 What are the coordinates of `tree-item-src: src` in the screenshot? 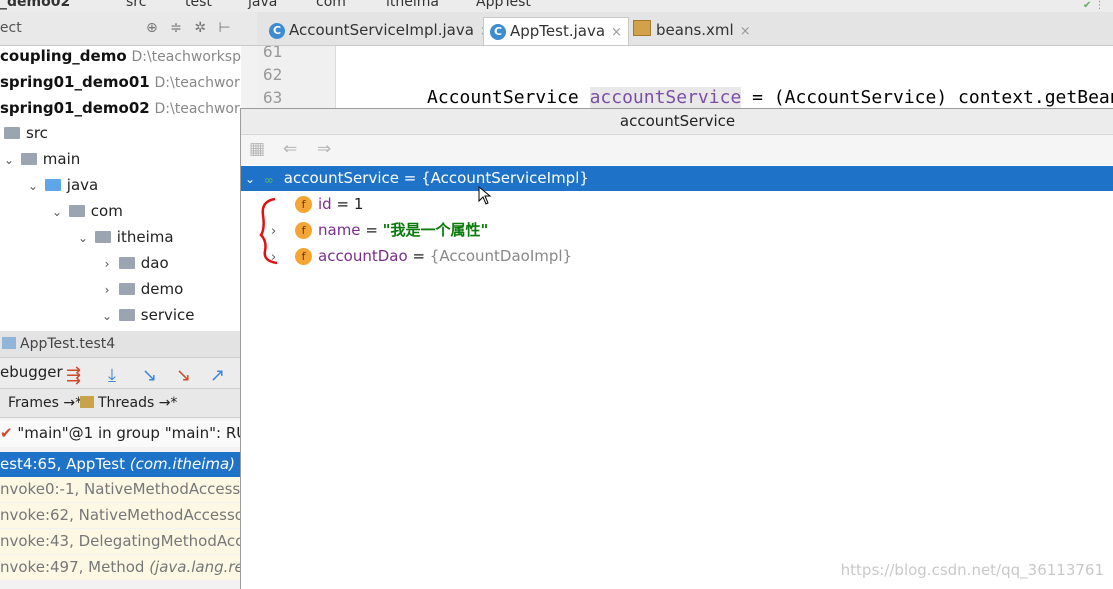 It's located at (26, 133).